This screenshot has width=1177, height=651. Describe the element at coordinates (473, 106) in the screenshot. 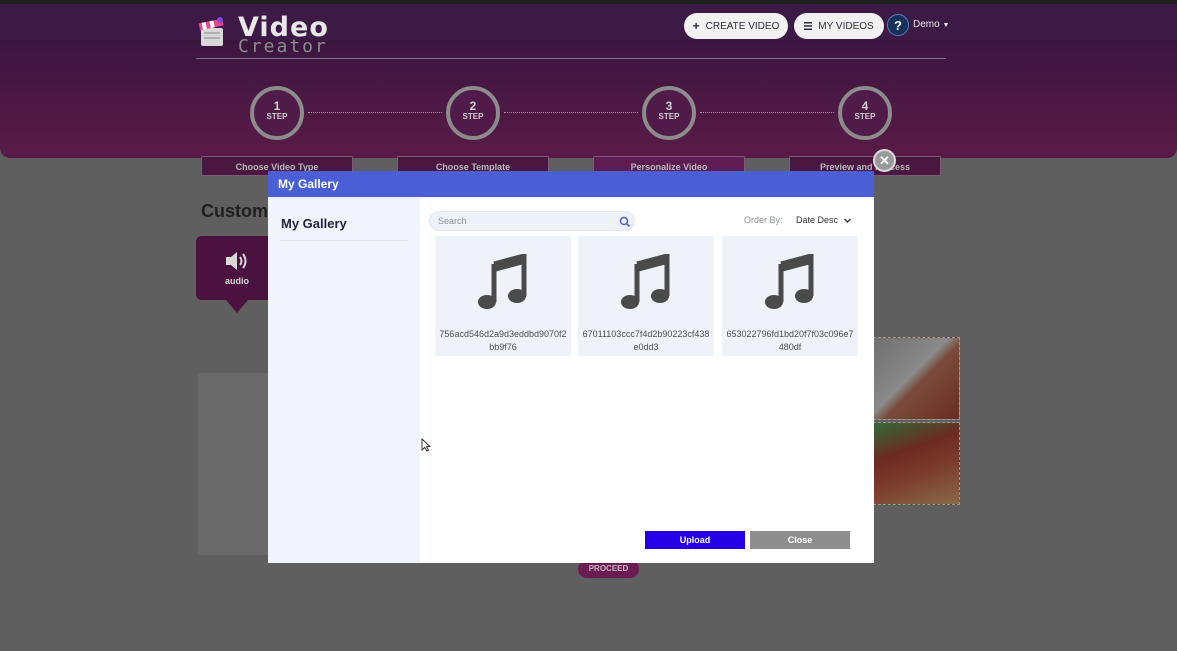

I see `step-number: 2` at that location.